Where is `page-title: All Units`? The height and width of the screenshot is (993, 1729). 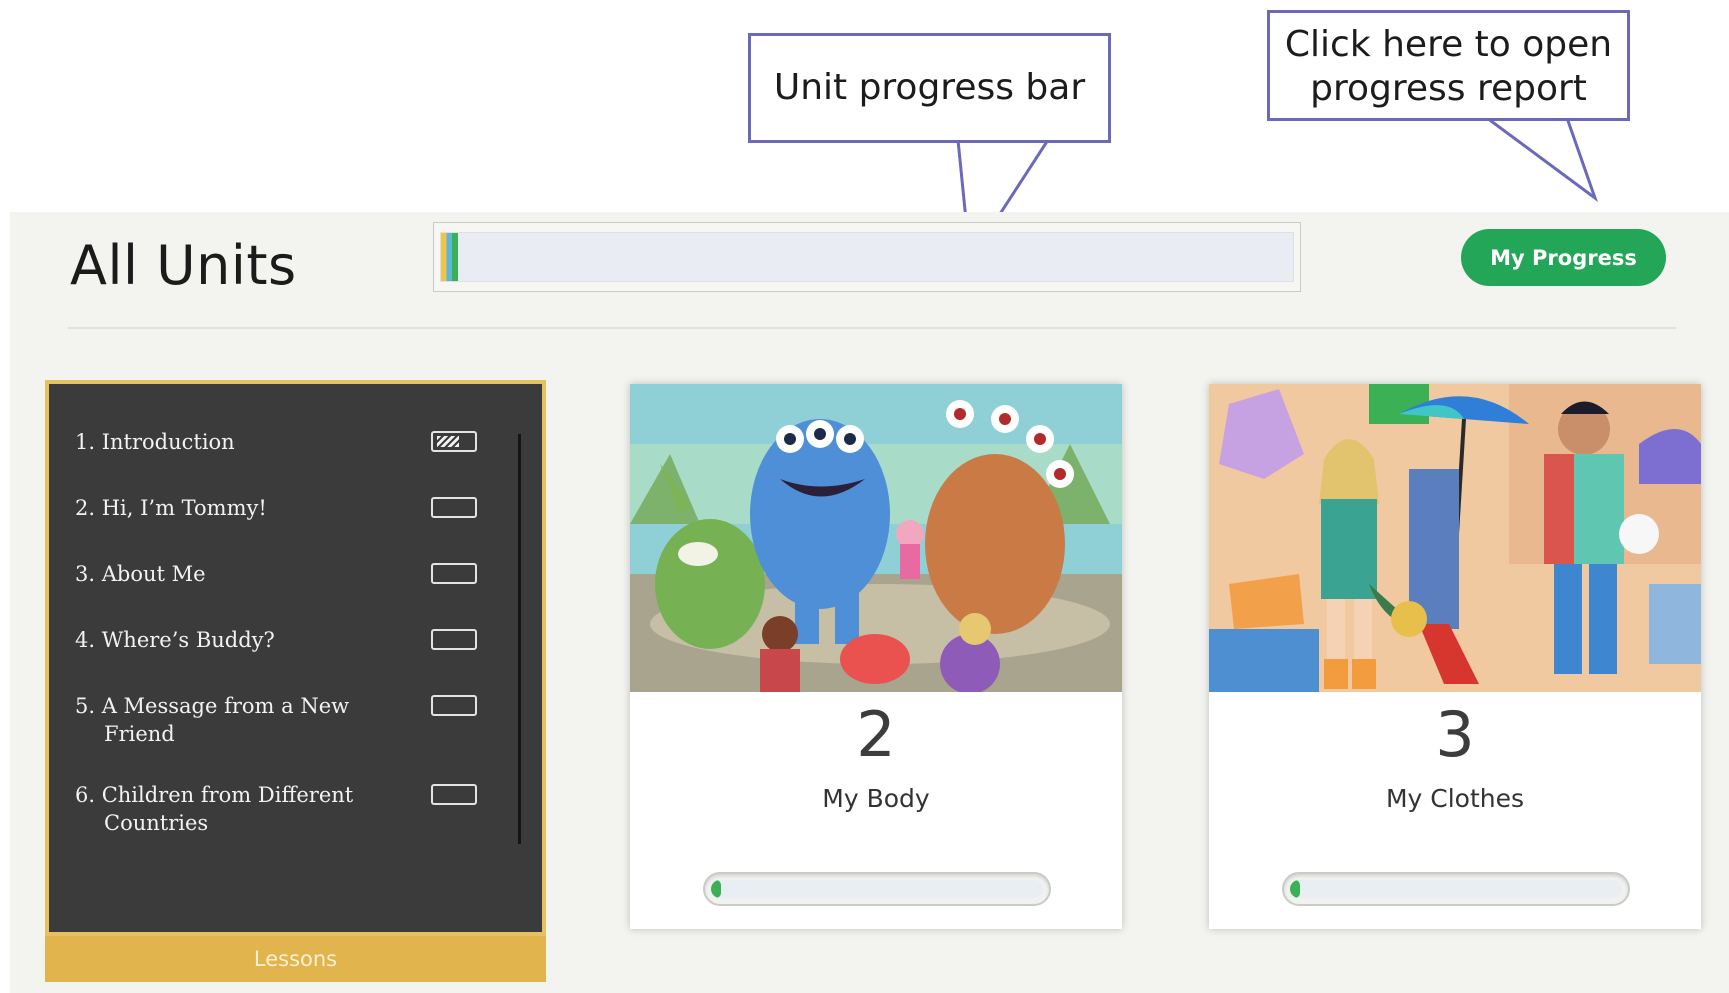
page-title: All Units is located at coordinates (183, 265).